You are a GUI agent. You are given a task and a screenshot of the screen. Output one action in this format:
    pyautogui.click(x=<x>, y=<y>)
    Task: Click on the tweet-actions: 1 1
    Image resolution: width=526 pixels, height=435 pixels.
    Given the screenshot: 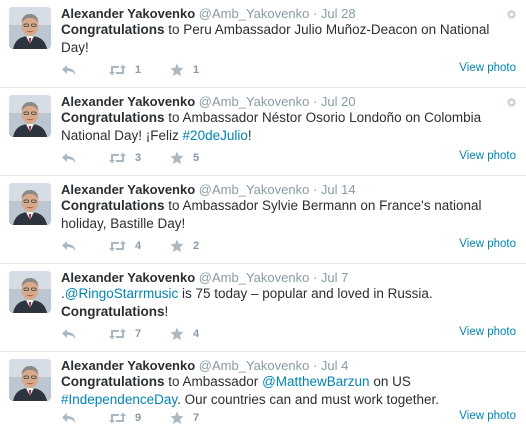 What is the action you would take?
    pyautogui.click(x=130, y=70)
    